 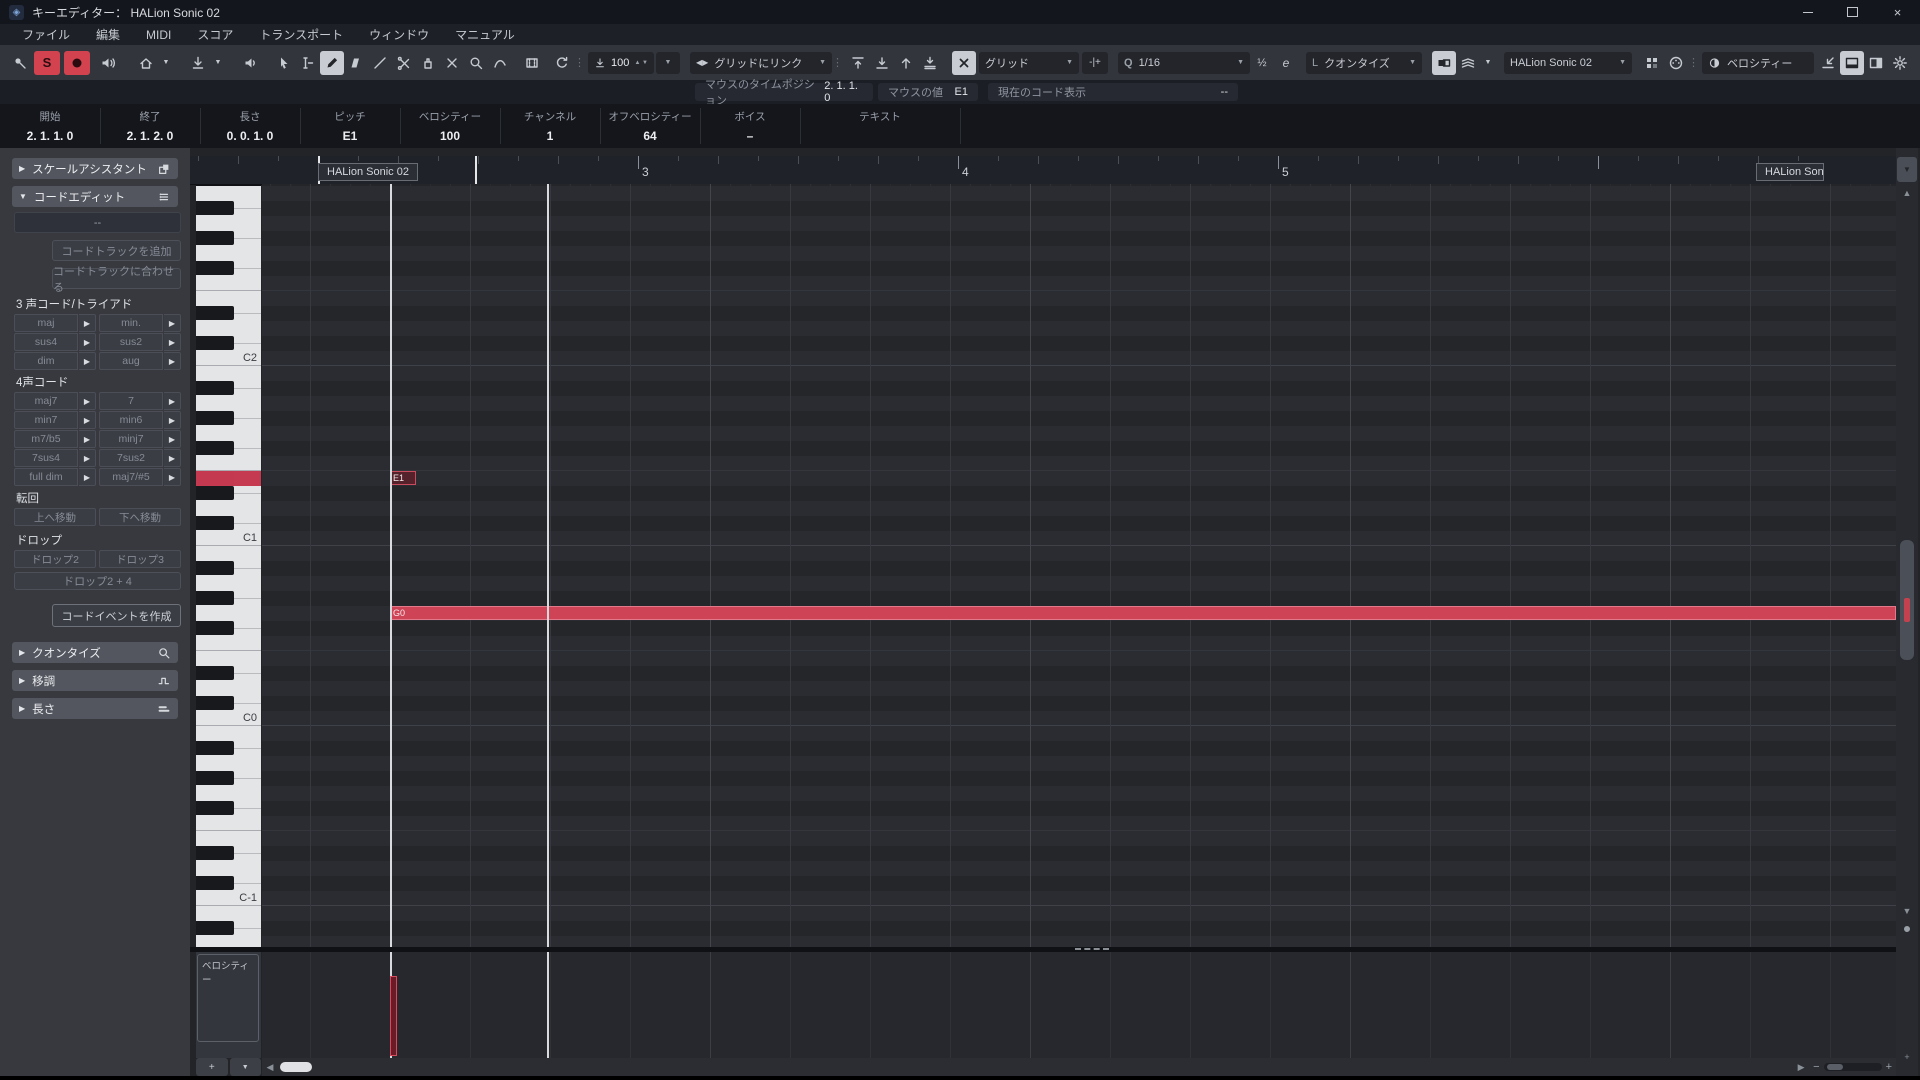 What do you see at coordinates (20, 63) in the screenshot?
I see `pin-button` at bounding box center [20, 63].